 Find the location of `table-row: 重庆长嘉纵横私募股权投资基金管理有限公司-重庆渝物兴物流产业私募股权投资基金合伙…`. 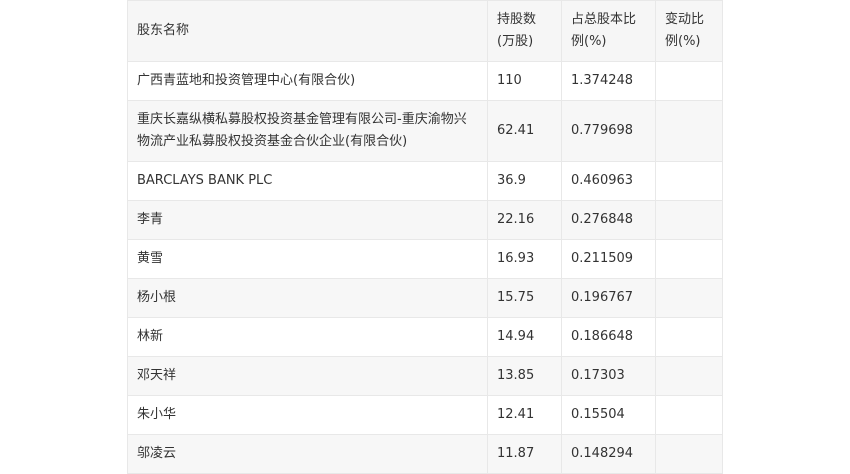

table-row: 重庆长嘉纵横私募股权投资基金管理有限公司-重庆渝物兴物流产业私募股权投资基金合伙… is located at coordinates (425, 131).